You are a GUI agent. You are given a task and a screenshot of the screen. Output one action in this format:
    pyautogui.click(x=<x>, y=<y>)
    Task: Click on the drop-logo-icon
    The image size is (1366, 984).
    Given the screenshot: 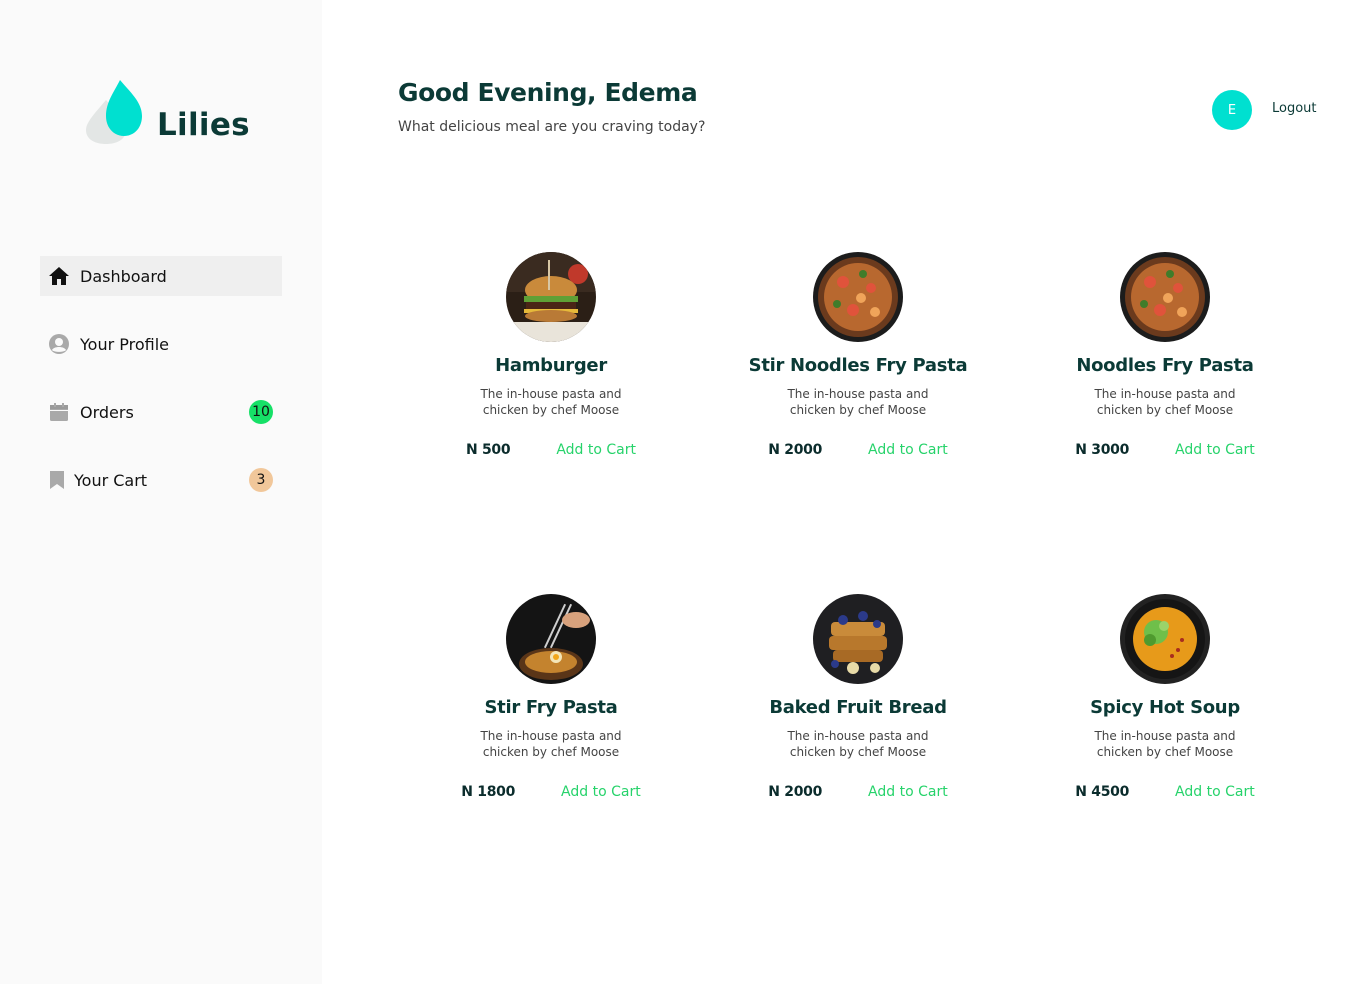 What is the action you would take?
    pyautogui.click(x=114, y=112)
    